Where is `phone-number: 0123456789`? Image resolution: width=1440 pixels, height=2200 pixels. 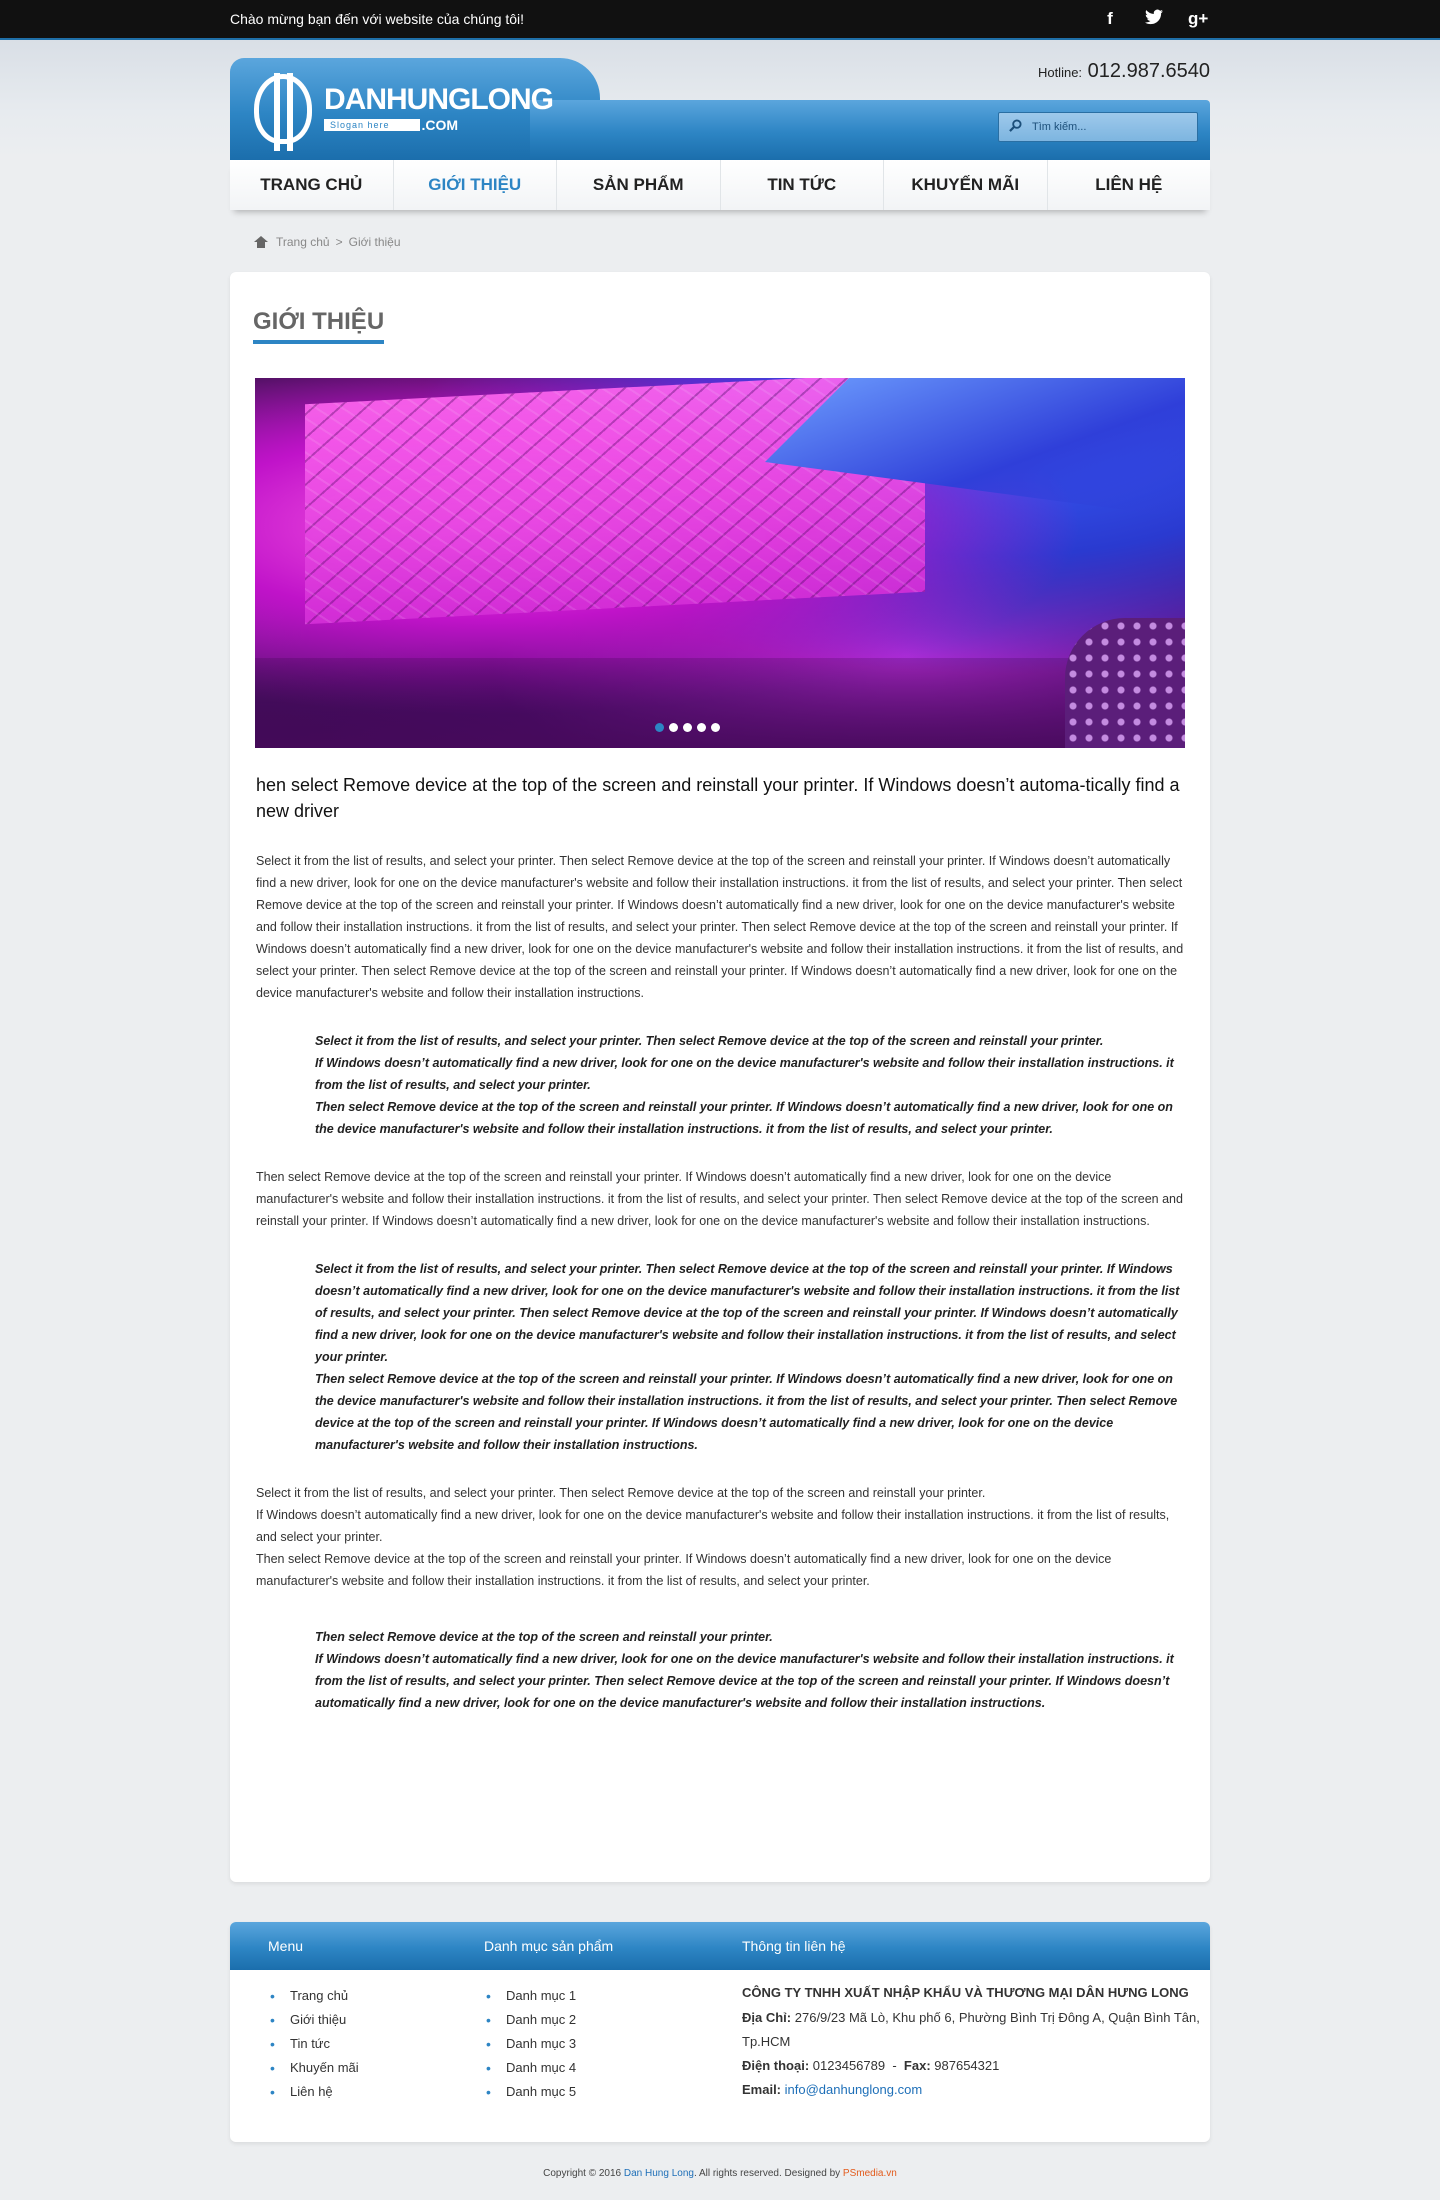
phone-number: 0123456789 is located at coordinates (849, 2065).